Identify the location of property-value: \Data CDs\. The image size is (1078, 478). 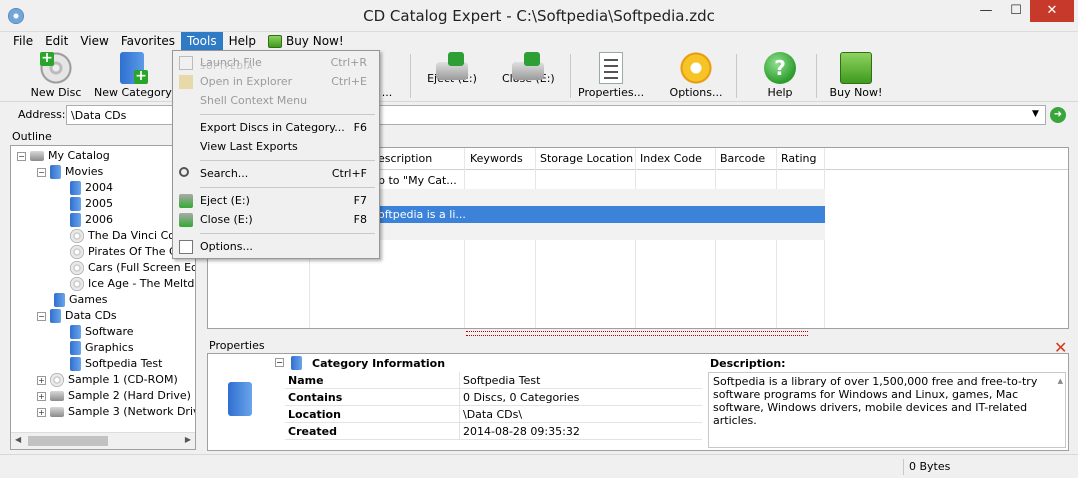
(492, 414).